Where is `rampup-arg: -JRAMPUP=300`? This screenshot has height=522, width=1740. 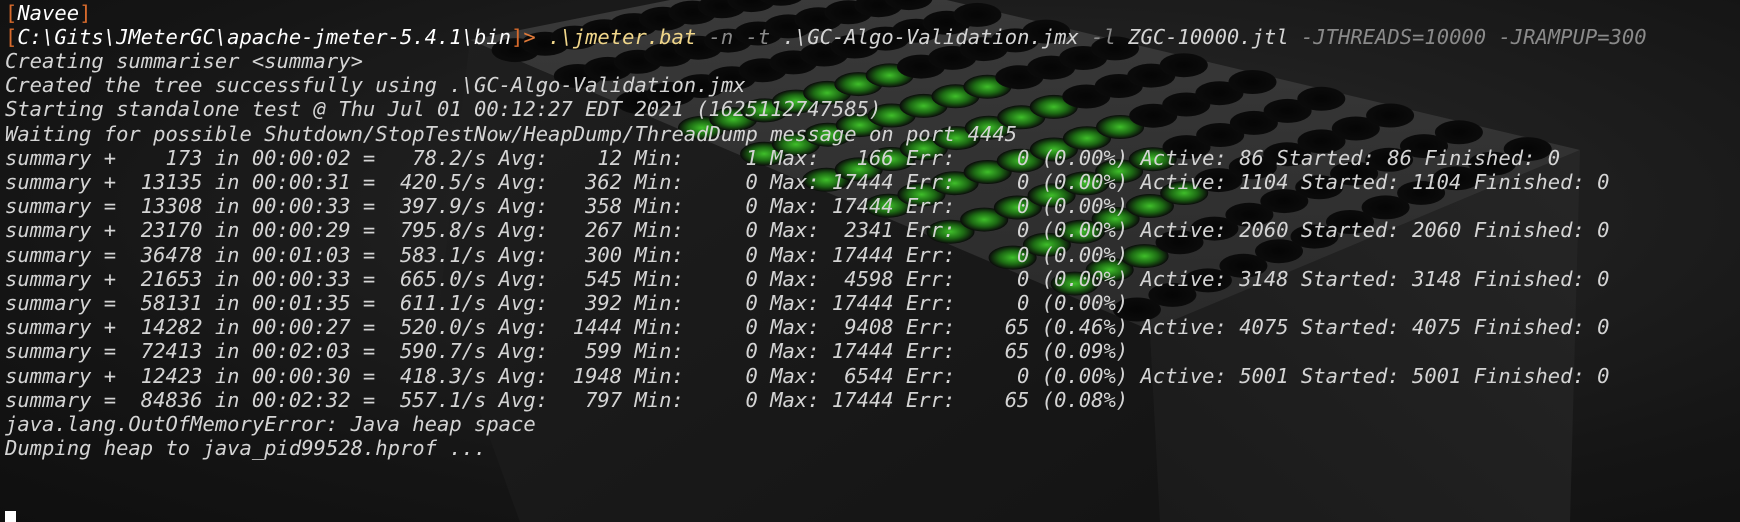
rampup-arg: -JRAMPUP=300 is located at coordinates (1572, 37).